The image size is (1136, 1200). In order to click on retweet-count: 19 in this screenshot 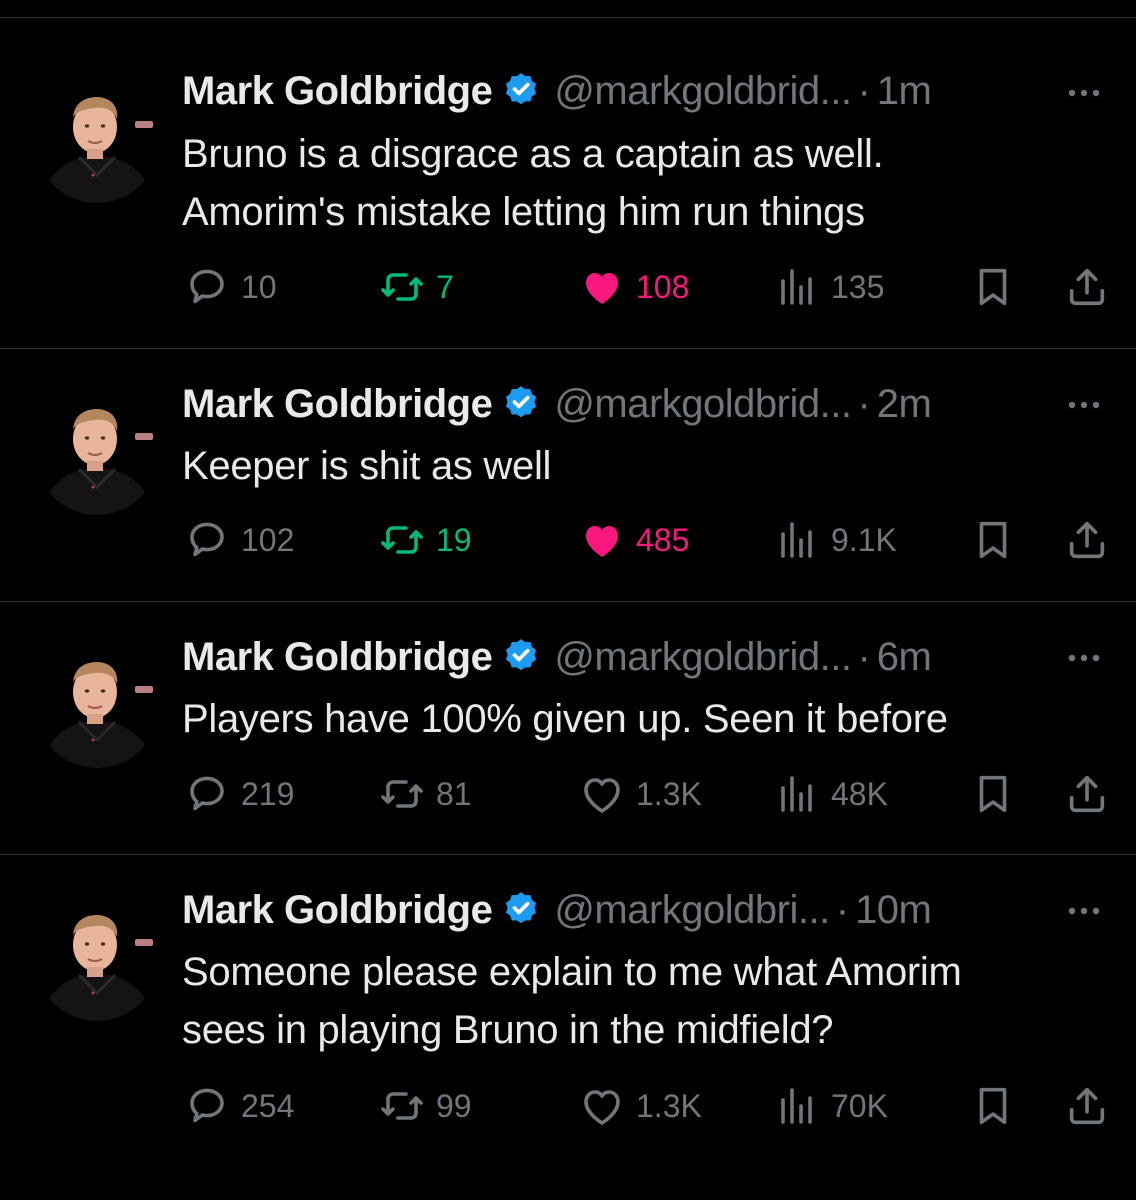, I will do `click(454, 539)`.